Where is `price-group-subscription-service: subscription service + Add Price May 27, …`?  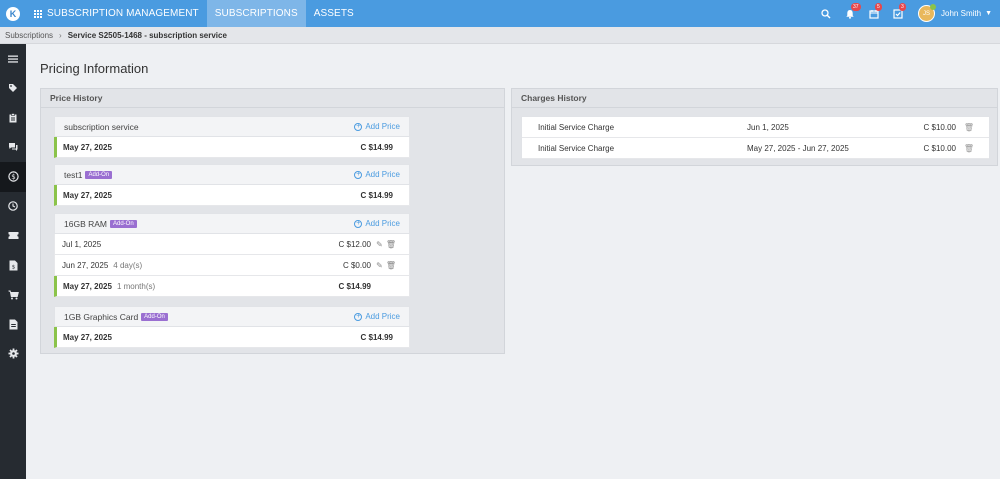
price-group-subscription-service: subscription service + Add Price May 27, … is located at coordinates (232, 137).